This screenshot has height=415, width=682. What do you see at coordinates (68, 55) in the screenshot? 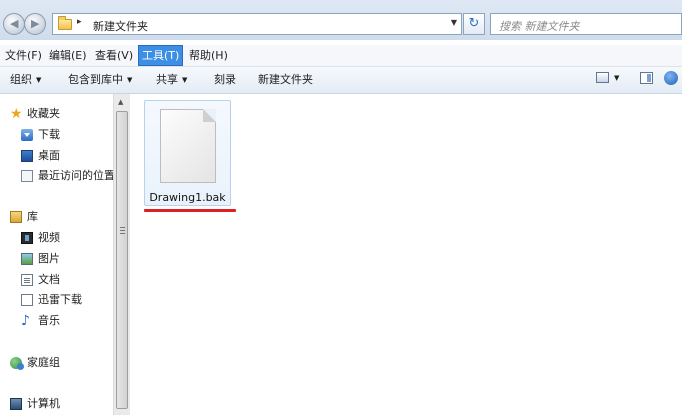
I see `menu-edit: 编辑(E)` at bounding box center [68, 55].